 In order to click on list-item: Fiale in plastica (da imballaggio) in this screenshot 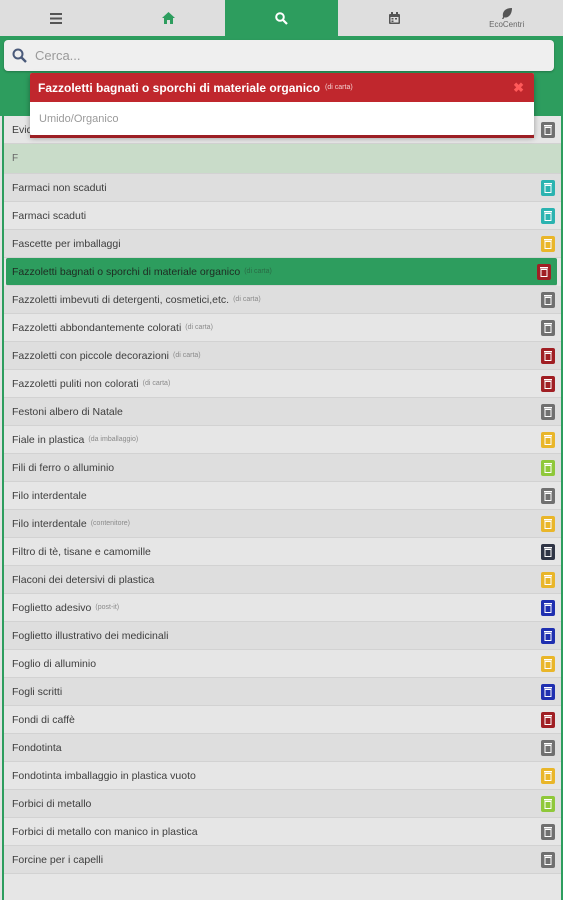, I will do `click(282, 440)`.